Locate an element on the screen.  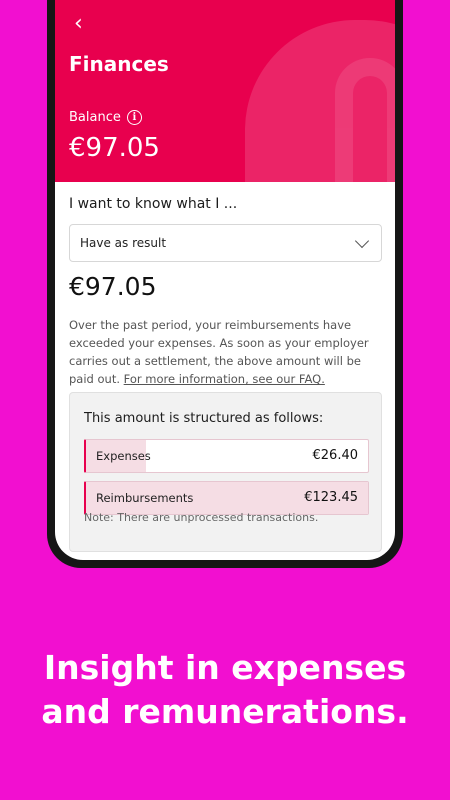
balance-label-group: Balance i is located at coordinates (105, 117).